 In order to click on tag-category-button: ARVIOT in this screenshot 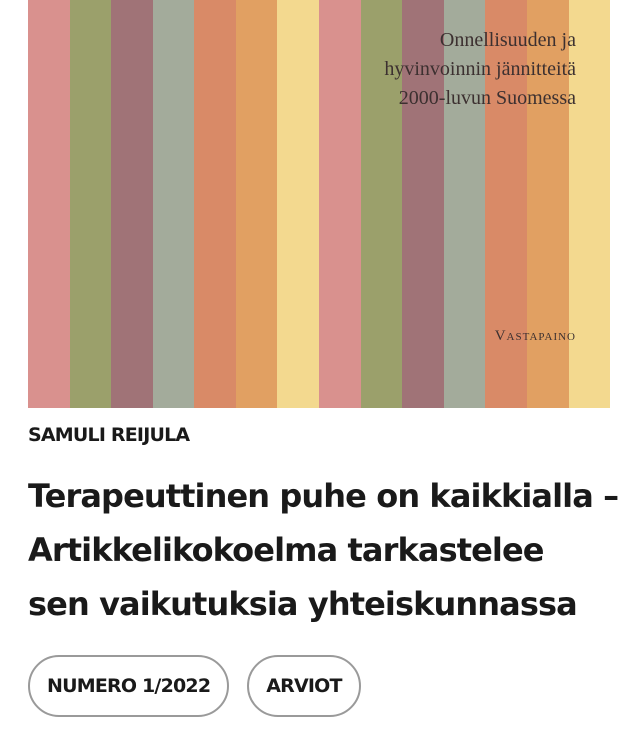, I will do `click(304, 686)`.